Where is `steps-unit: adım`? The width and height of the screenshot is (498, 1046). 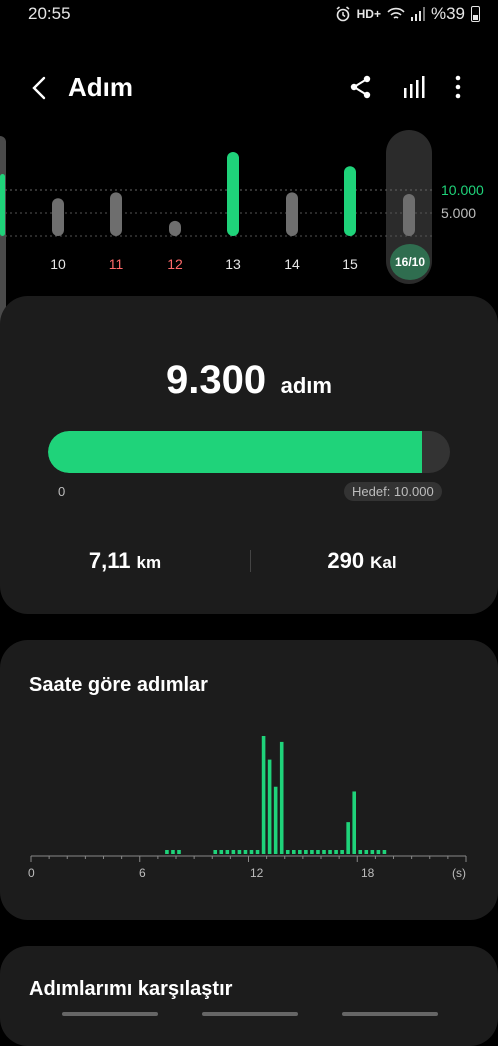 steps-unit: adım is located at coordinates (306, 385).